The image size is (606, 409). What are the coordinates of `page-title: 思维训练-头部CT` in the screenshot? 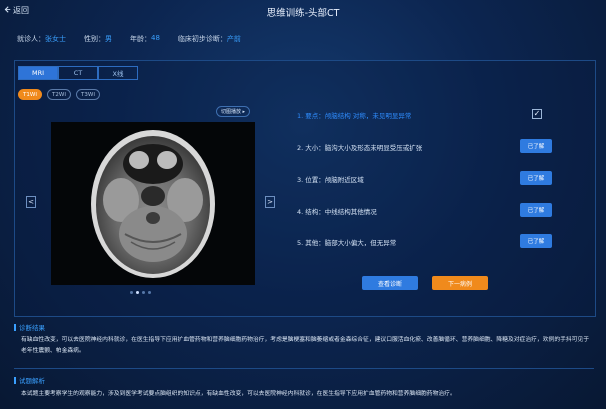 It's located at (303, 13).